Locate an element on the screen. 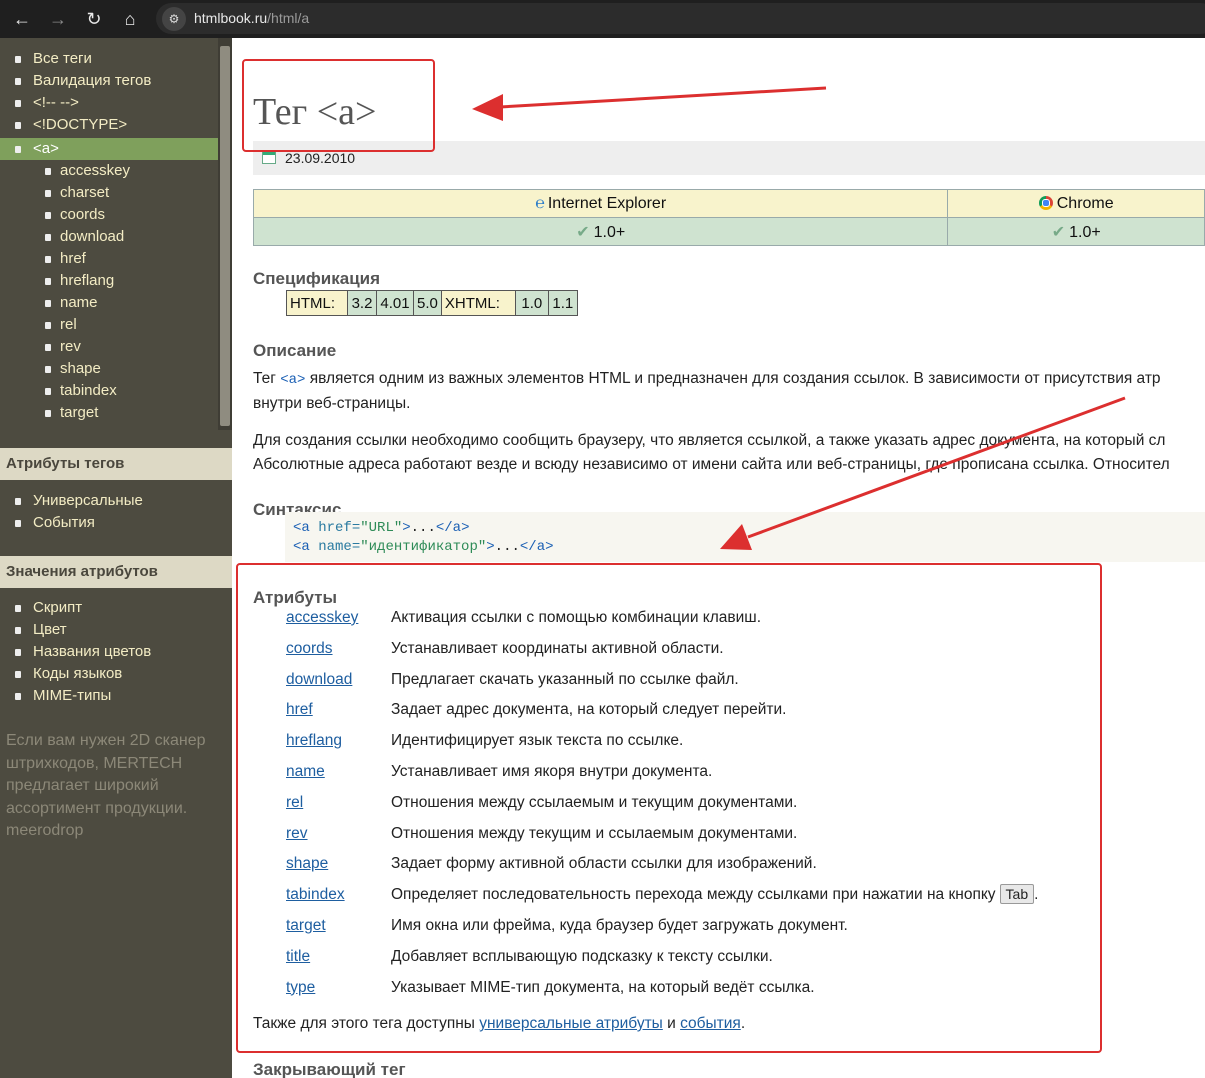  sidebar-item: MIME-типы is located at coordinates (109, 696).